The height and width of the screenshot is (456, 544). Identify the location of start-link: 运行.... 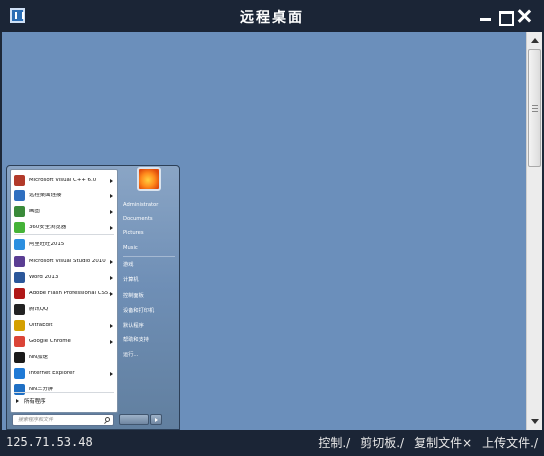
(130, 354).